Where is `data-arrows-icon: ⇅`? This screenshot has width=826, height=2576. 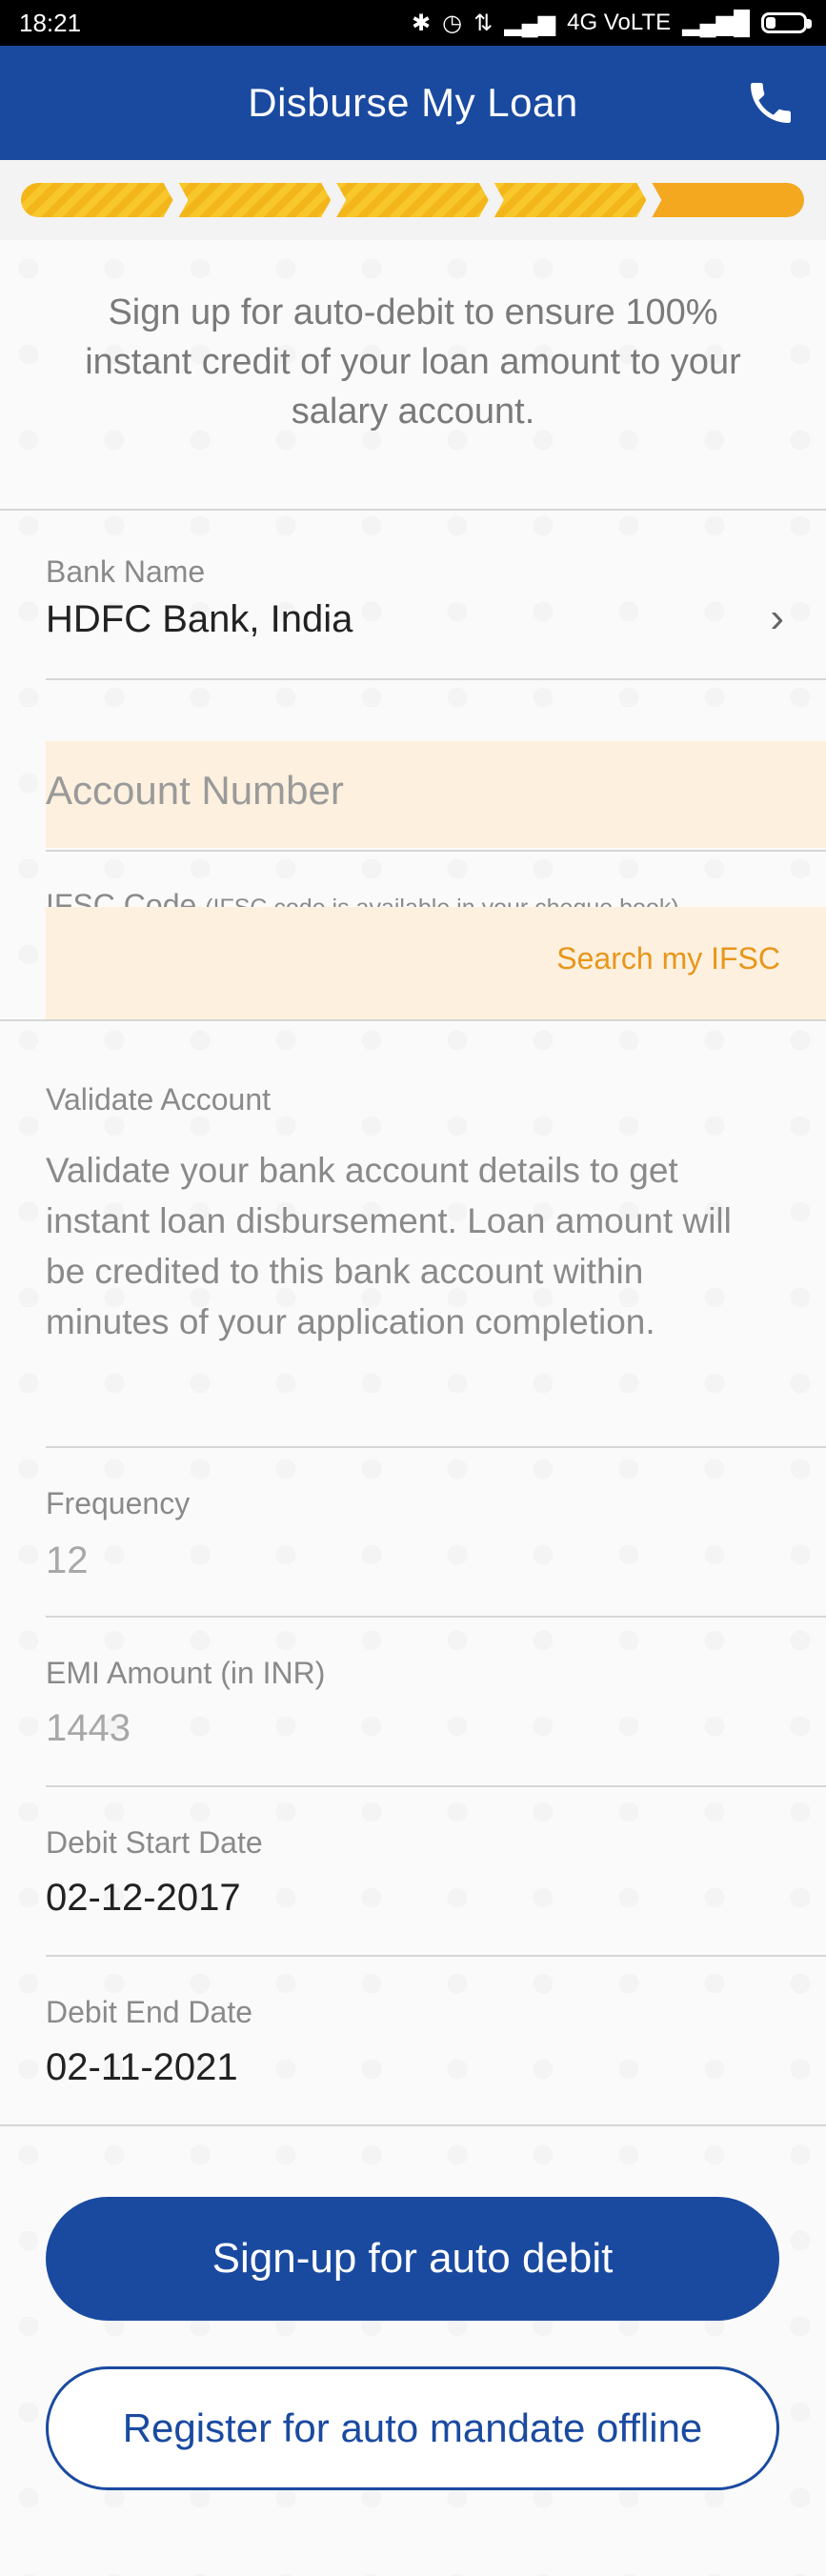 data-arrows-icon: ⇅ is located at coordinates (483, 23).